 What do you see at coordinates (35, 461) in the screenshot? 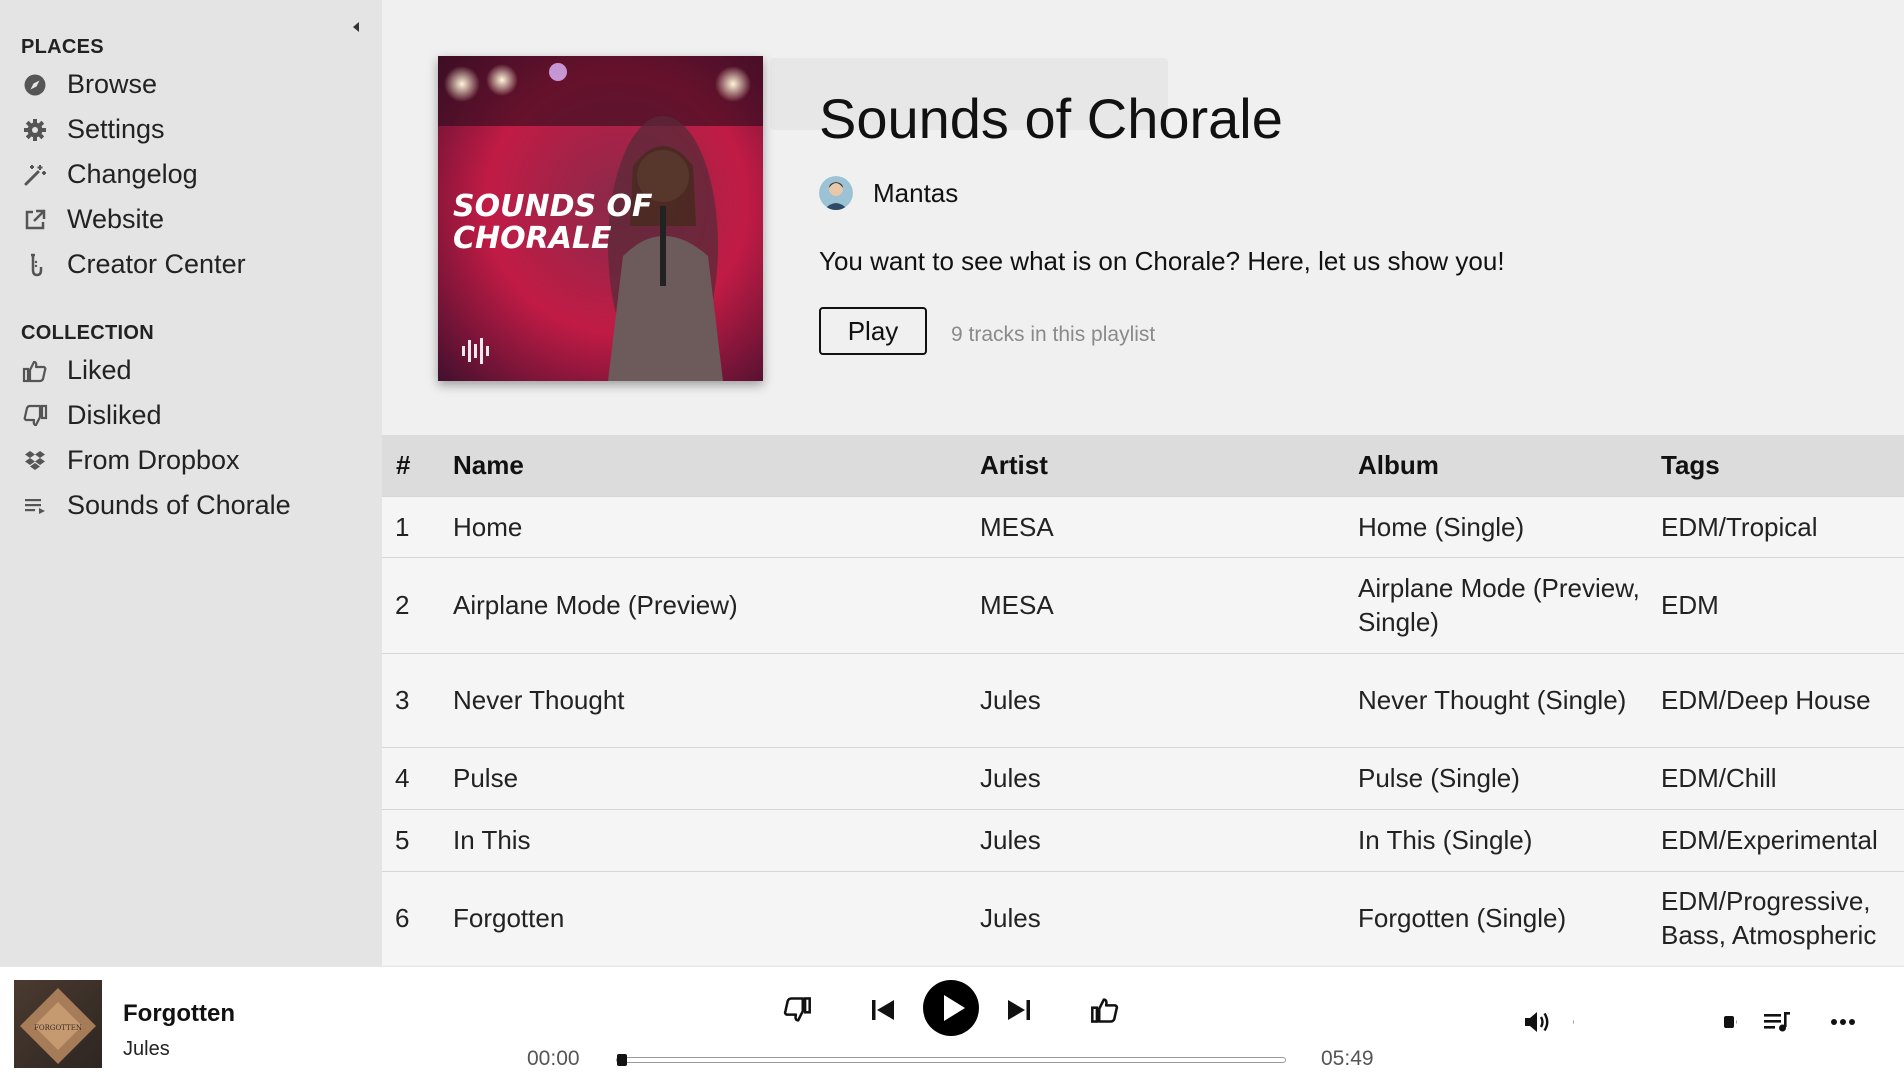
I see `dropbox-icon` at bounding box center [35, 461].